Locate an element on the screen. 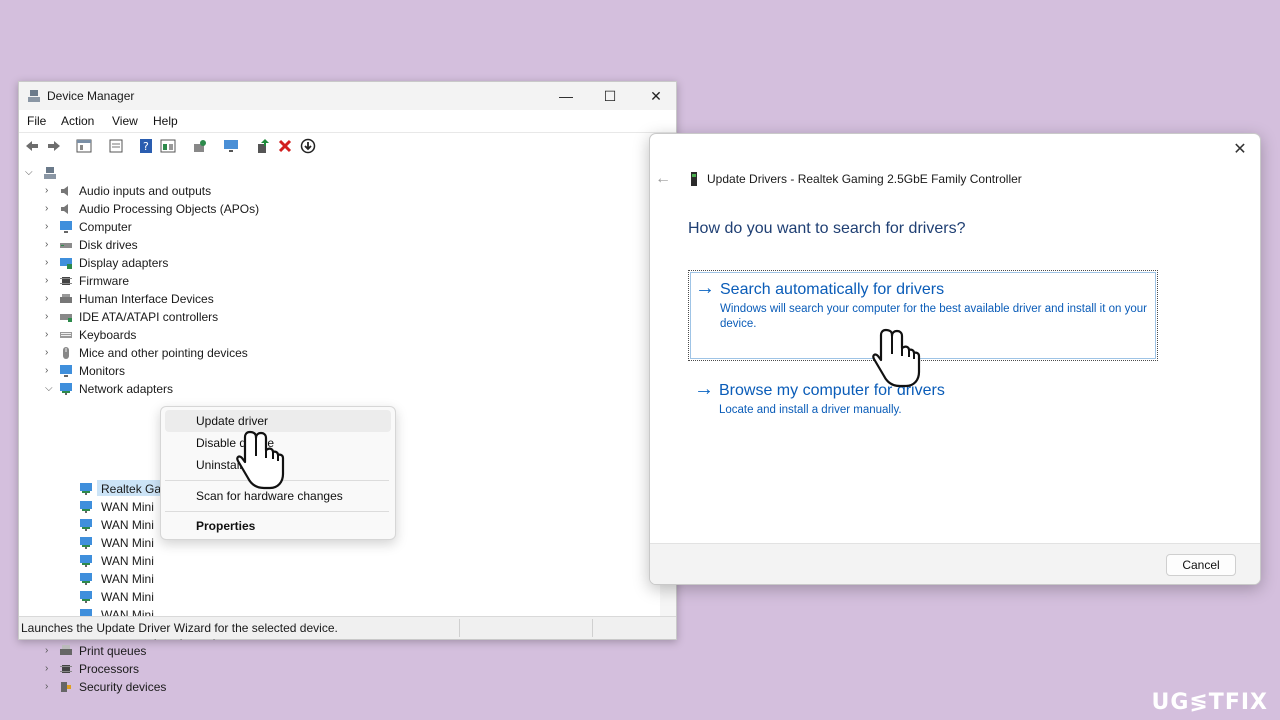 The height and width of the screenshot is (720, 1280). security-icon is located at coordinates (66, 687).